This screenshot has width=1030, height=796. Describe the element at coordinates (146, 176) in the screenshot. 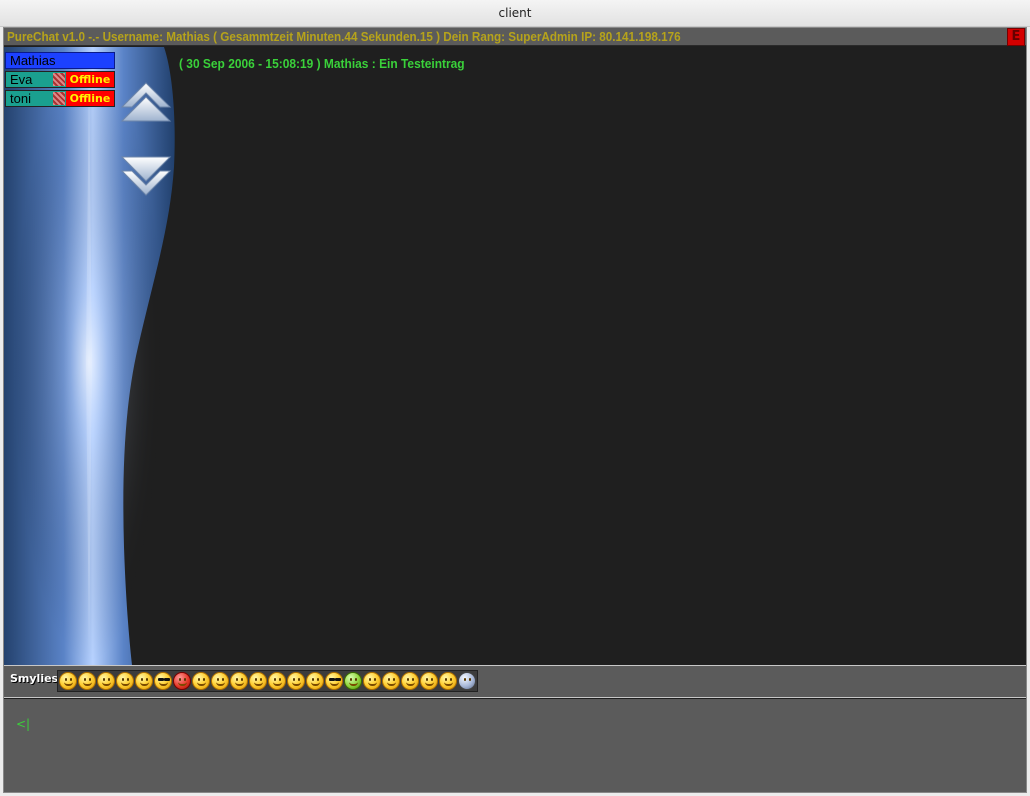

I see `scroll-down-button` at that location.